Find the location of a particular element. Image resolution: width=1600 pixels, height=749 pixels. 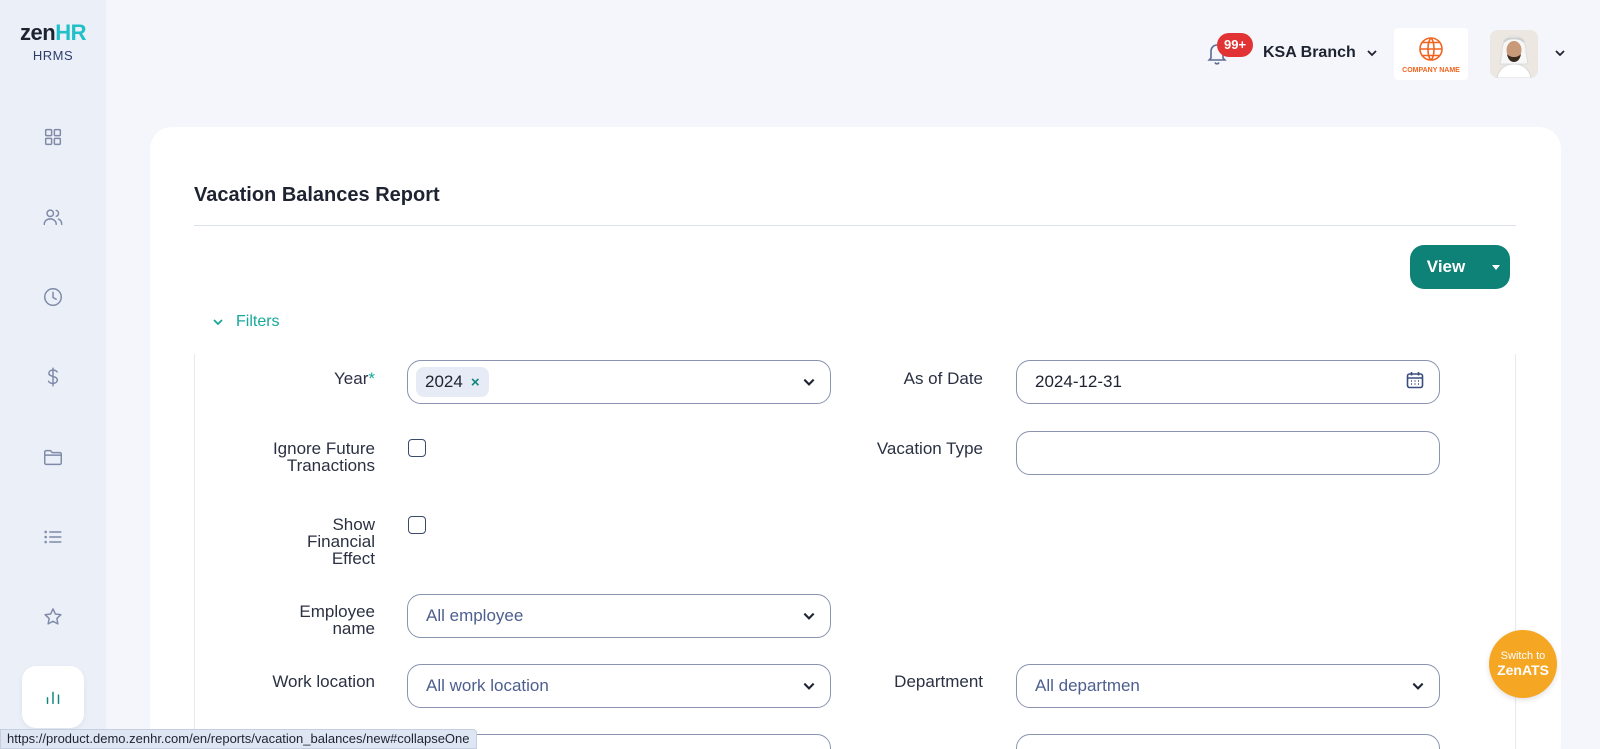

notification-count-badge: 99+ is located at coordinates (1235, 45).